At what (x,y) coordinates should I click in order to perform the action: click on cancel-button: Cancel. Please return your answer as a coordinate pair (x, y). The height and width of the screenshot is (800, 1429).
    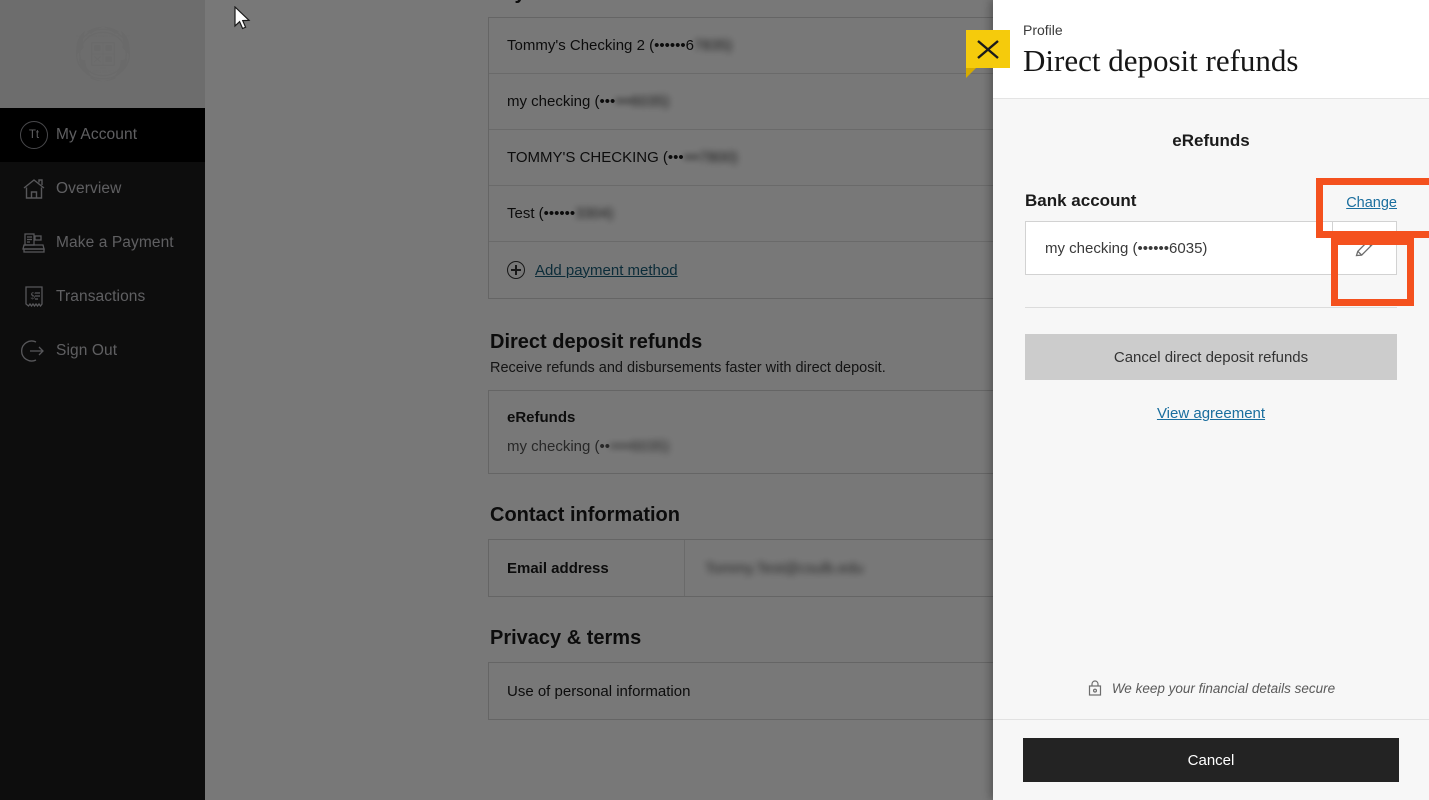
    Looking at the image, I should click on (1211, 760).